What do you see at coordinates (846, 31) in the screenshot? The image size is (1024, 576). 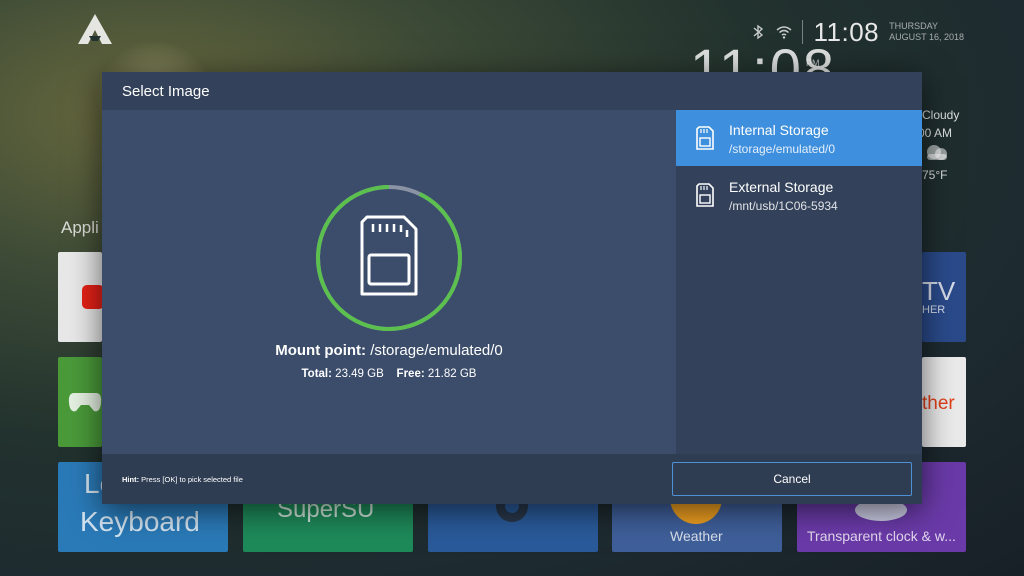 I see `status-clock: 11:08` at bounding box center [846, 31].